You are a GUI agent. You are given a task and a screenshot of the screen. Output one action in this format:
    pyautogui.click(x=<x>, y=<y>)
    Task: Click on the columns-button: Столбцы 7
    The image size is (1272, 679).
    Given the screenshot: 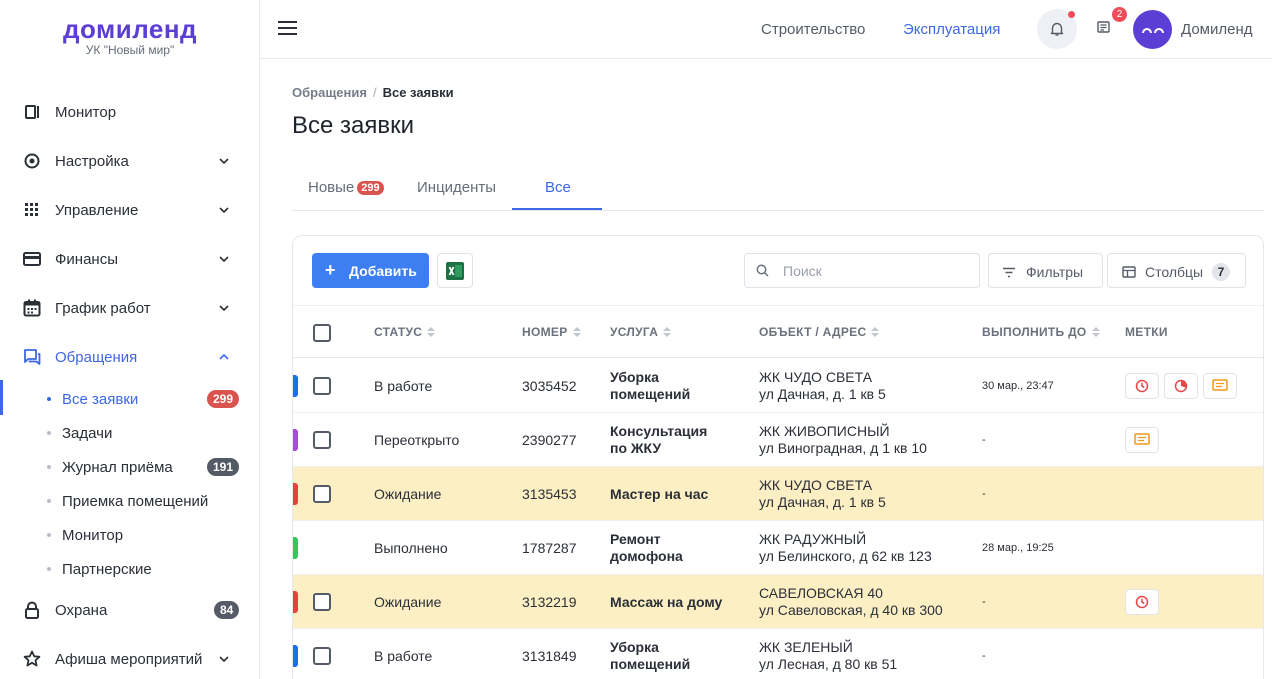 What is the action you would take?
    pyautogui.click(x=1176, y=270)
    